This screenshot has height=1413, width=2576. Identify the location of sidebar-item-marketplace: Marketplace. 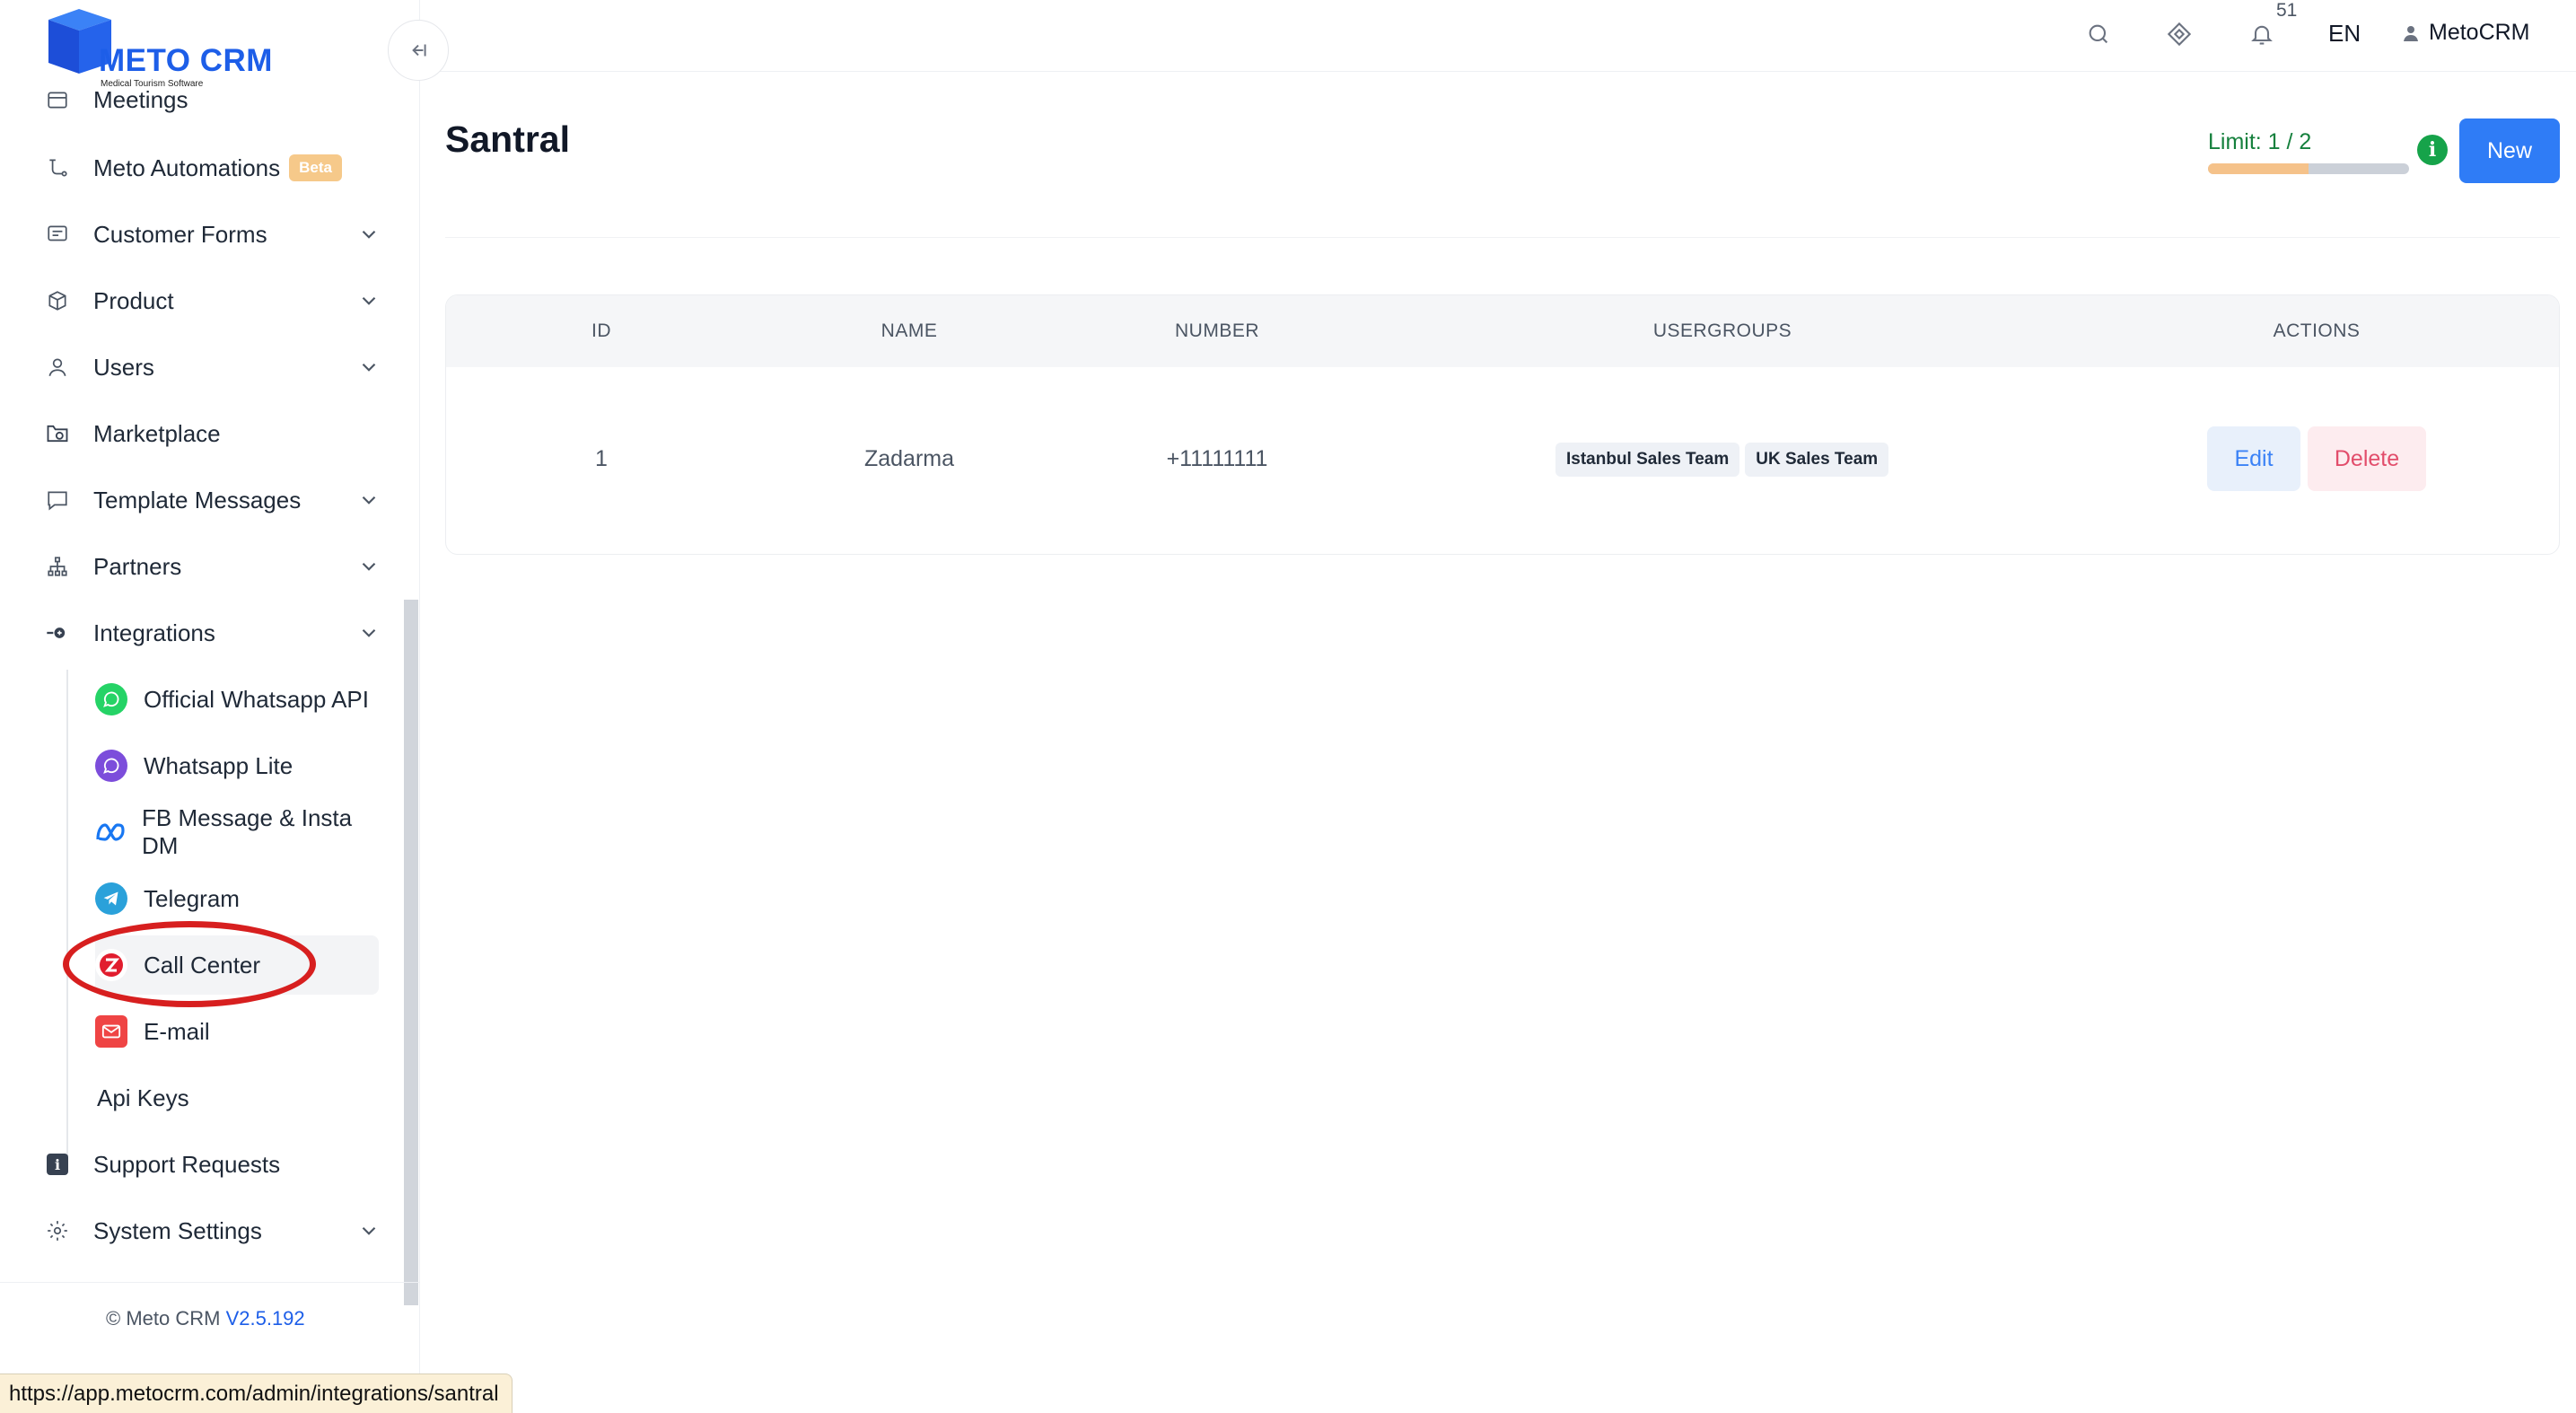
(210, 433).